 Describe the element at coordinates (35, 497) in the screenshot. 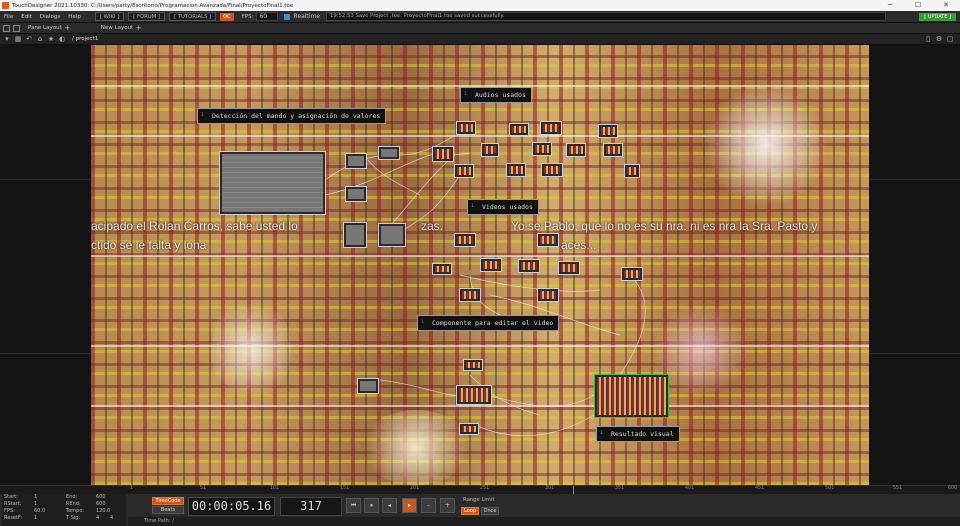

I see `start-field: 1` at that location.